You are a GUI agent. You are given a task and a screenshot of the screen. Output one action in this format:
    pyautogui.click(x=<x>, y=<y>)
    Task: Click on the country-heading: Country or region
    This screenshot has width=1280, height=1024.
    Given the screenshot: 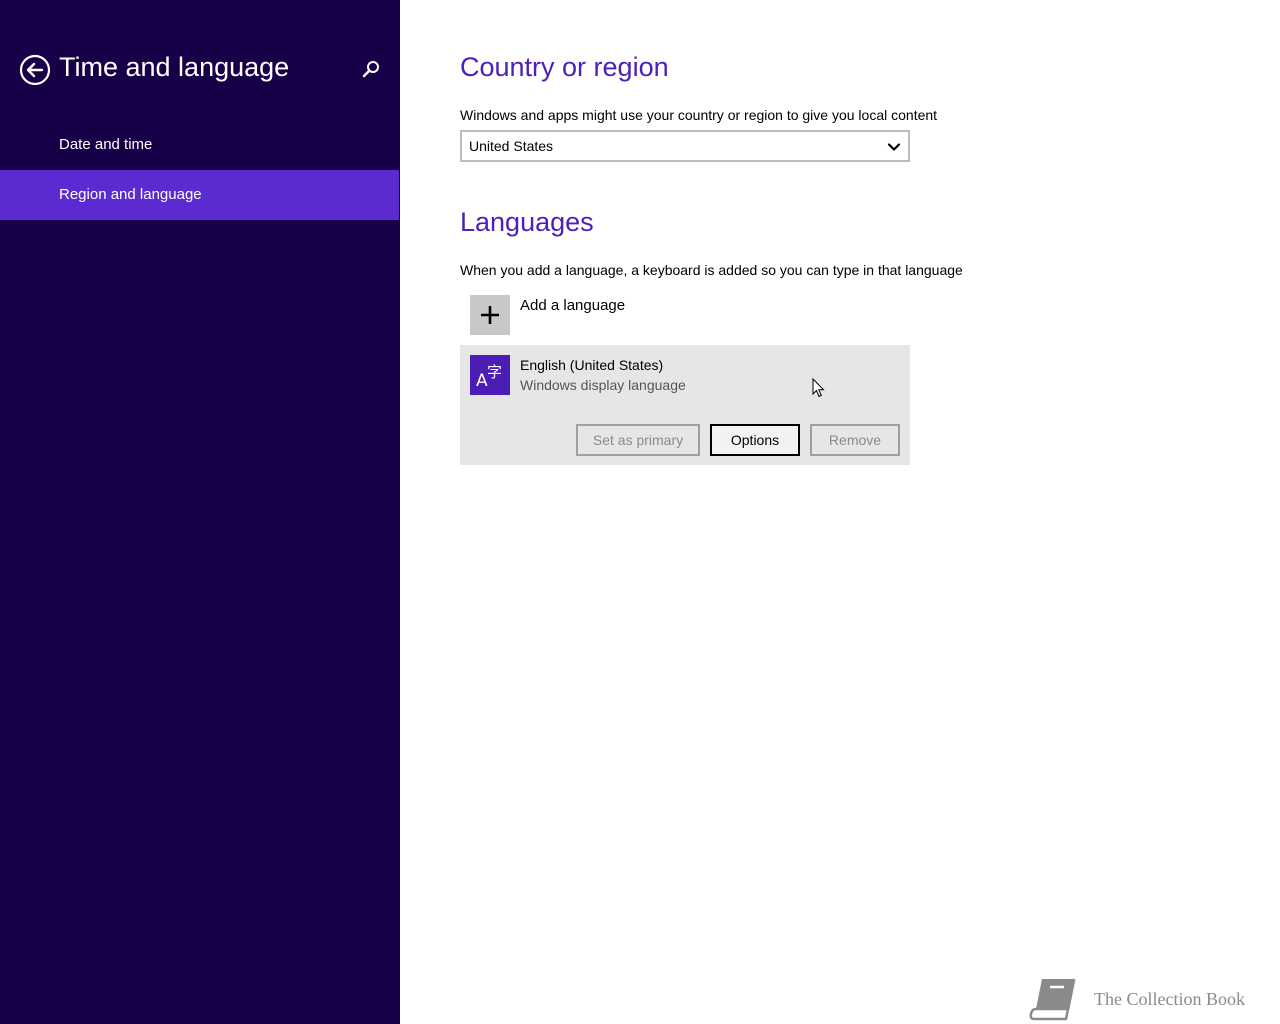 What is the action you would take?
    pyautogui.click(x=564, y=67)
    